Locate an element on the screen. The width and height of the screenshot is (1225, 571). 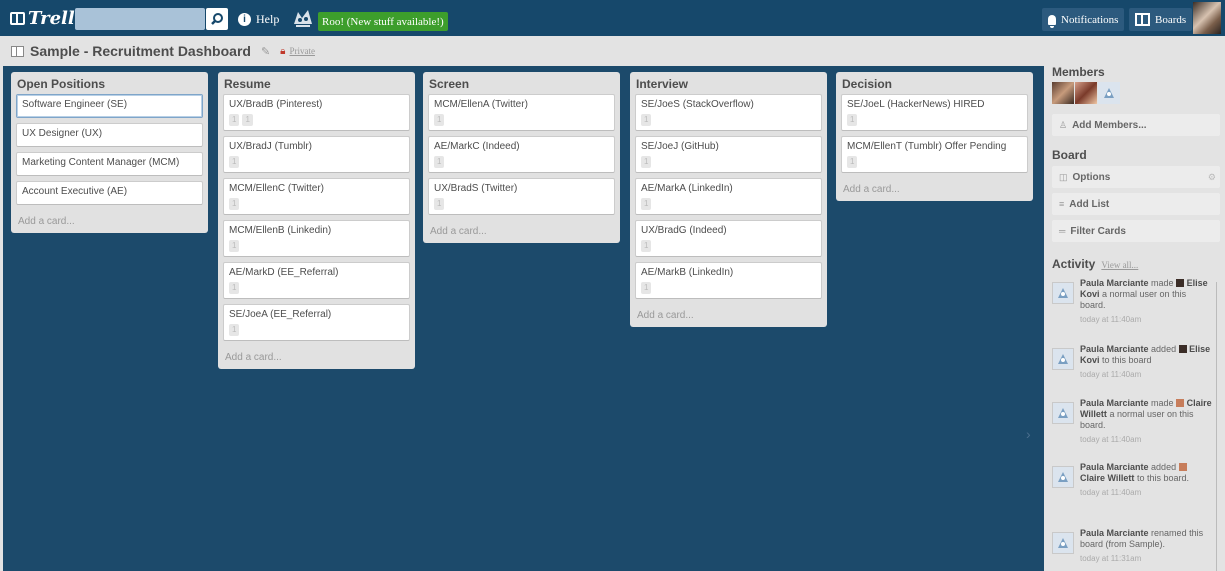
edit-pencil-icon: ✎ is located at coordinates (265, 51).